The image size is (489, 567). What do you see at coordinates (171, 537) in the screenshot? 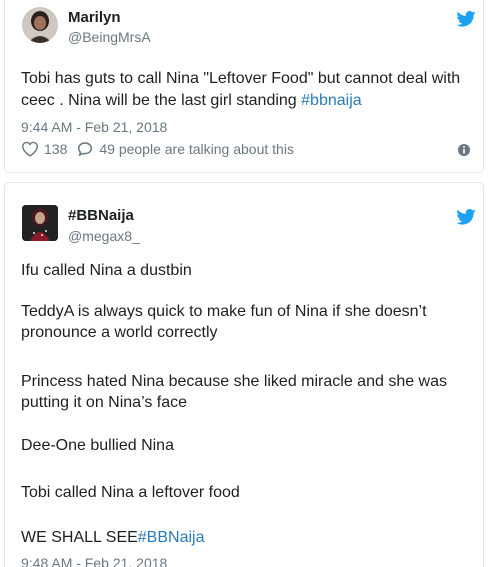
I see `hashtag-link: #BBNaija` at bounding box center [171, 537].